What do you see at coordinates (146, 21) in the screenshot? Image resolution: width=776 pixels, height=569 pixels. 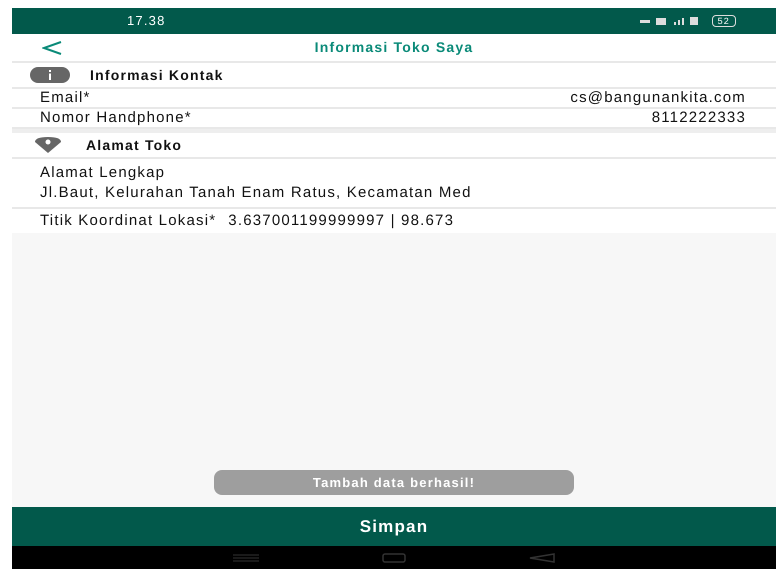 I see `status-time: 17.38` at bounding box center [146, 21].